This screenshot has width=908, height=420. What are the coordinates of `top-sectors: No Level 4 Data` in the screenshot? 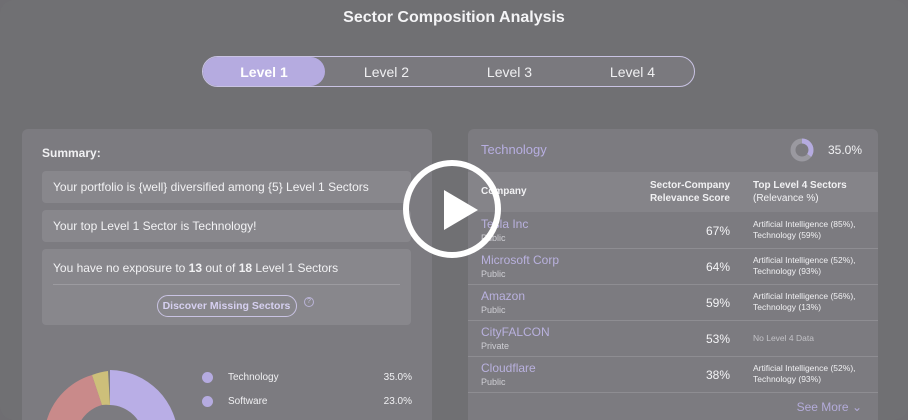 It's located at (813, 338).